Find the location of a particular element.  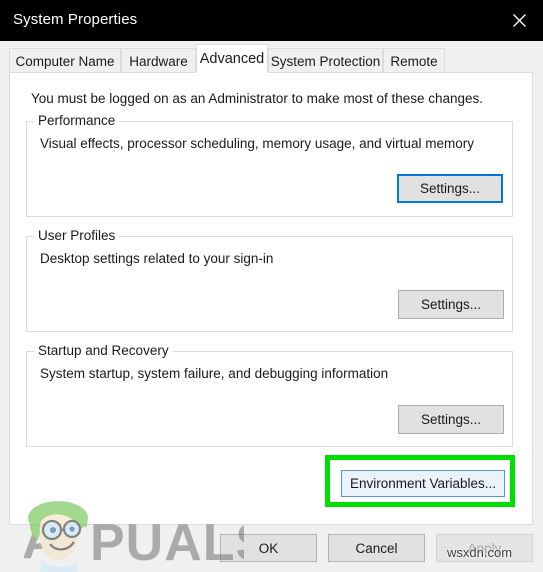

tab-label: System Protection is located at coordinates (325, 61).